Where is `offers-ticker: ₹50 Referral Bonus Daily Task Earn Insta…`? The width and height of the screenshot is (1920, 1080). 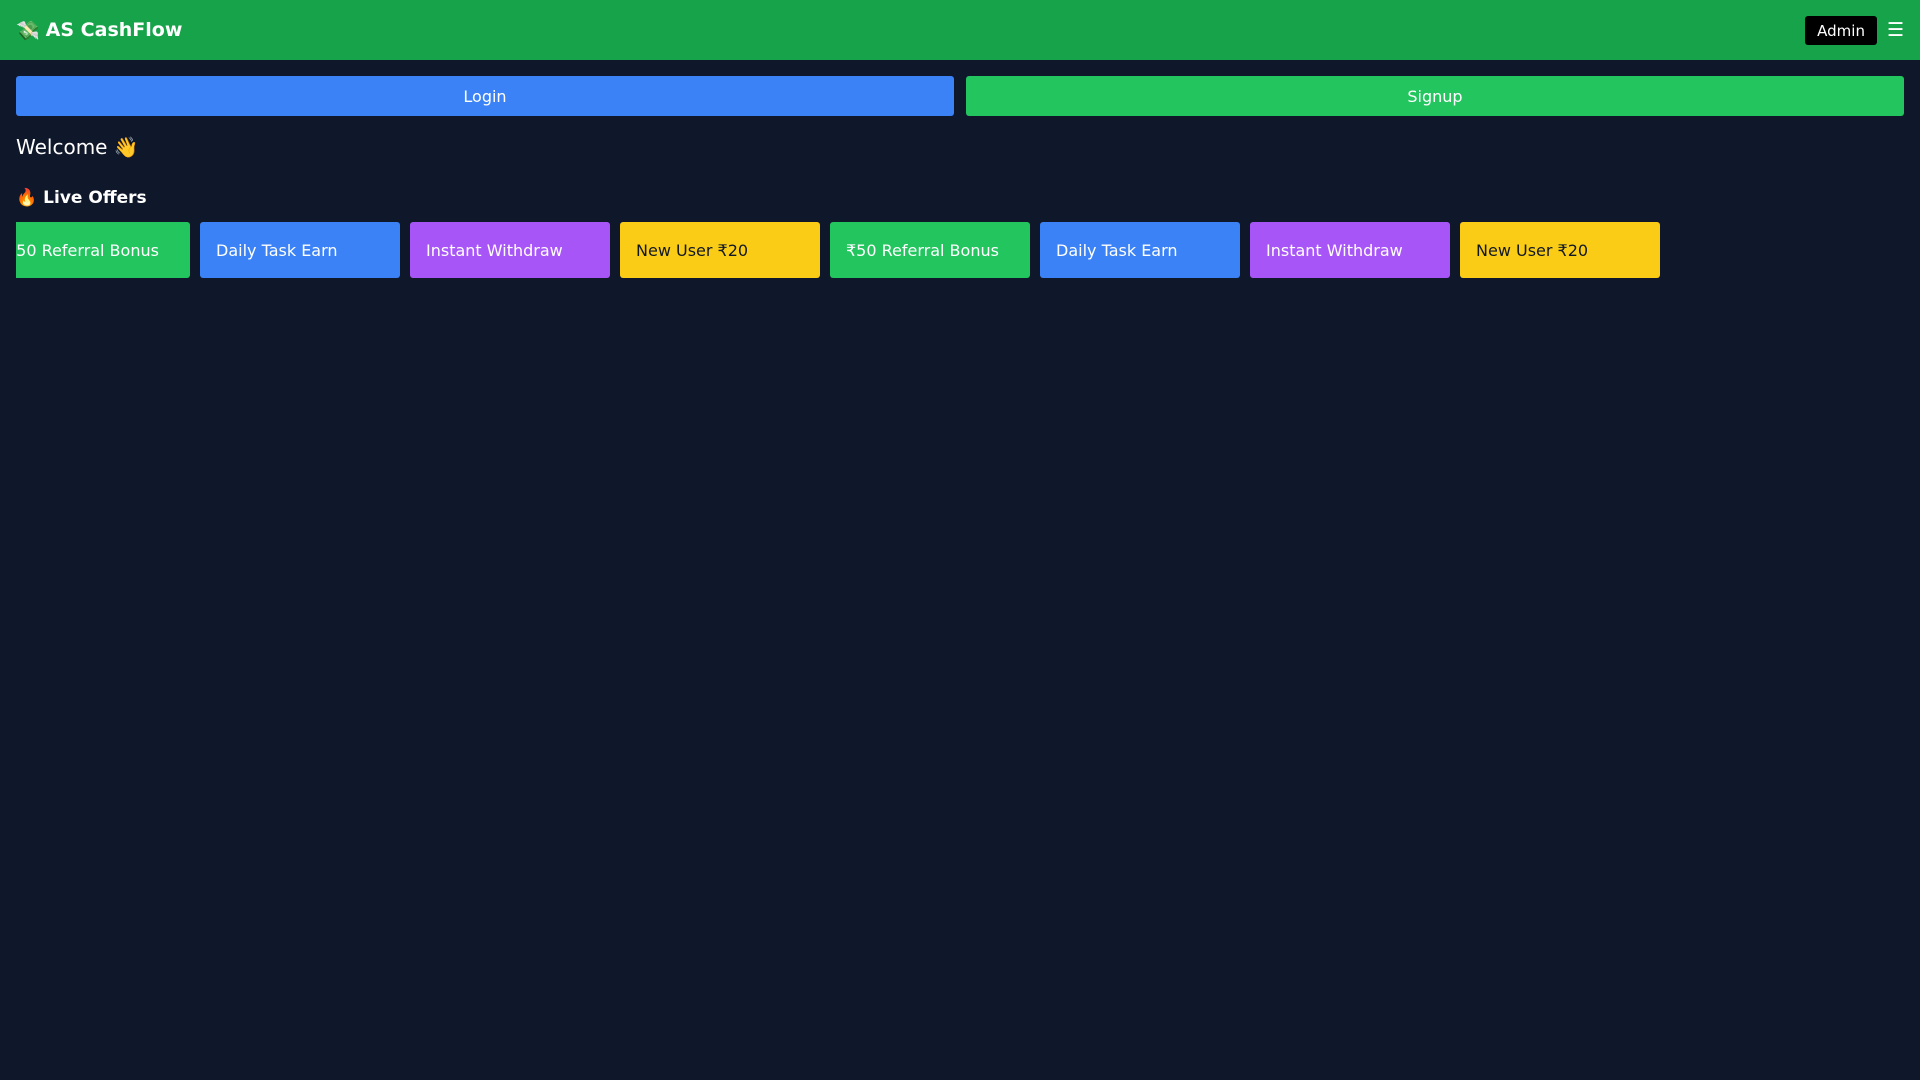 offers-ticker: ₹50 Referral Bonus Daily Task Earn Insta… is located at coordinates (960, 250).